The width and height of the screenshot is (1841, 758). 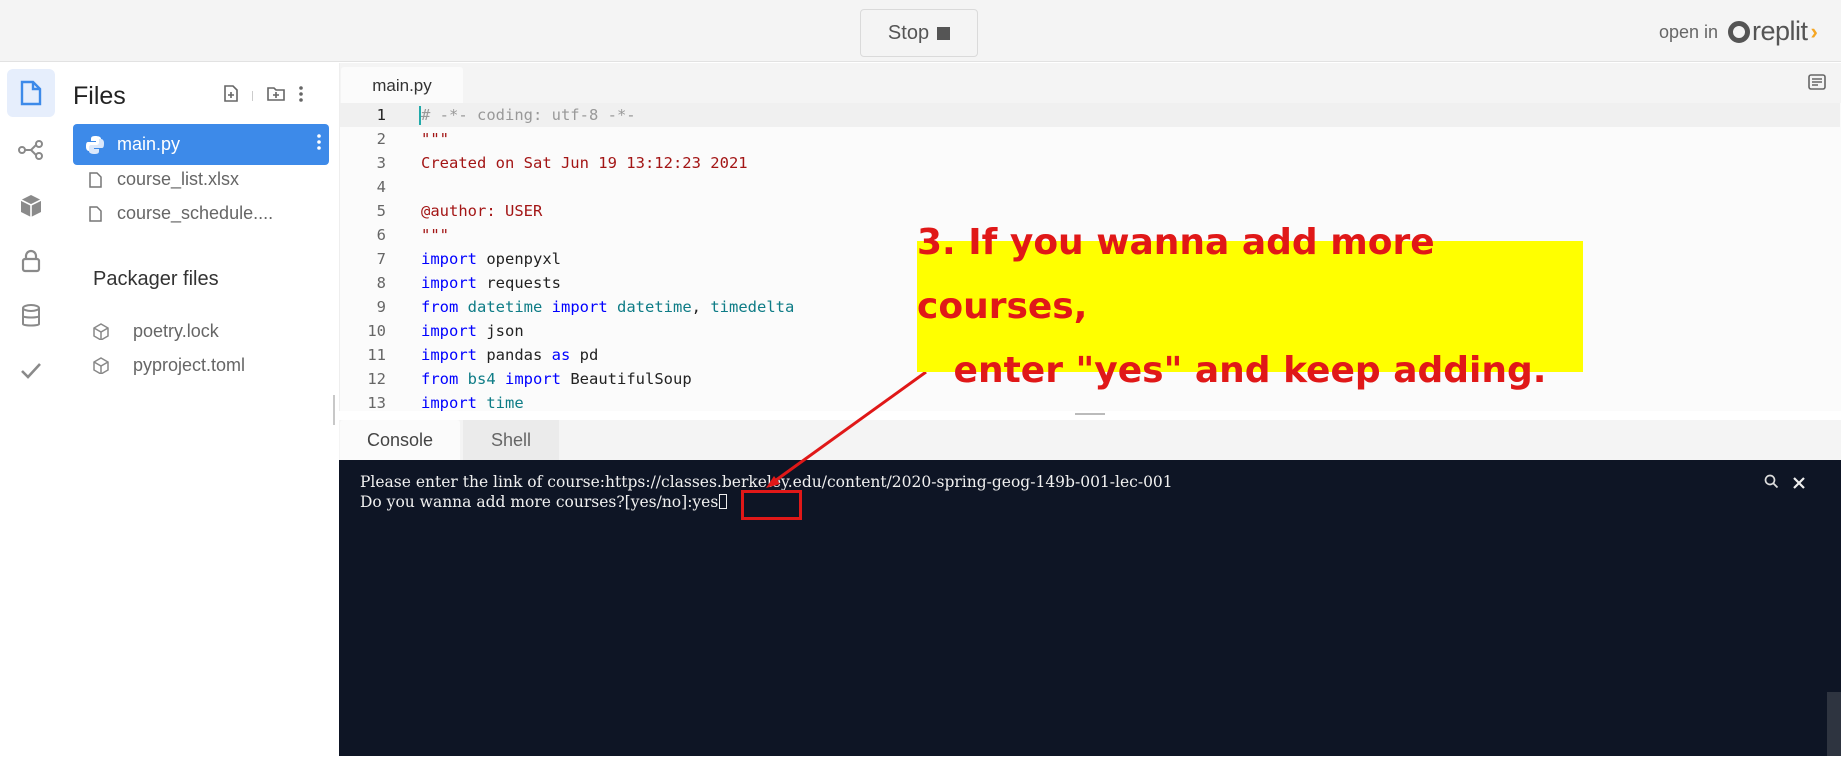 What do you see at coordinates (1176, 274) in the screenshot?
I see `annotation-line-1: 3. If you wanna add more courses,` at bounding box center [1176, 274].